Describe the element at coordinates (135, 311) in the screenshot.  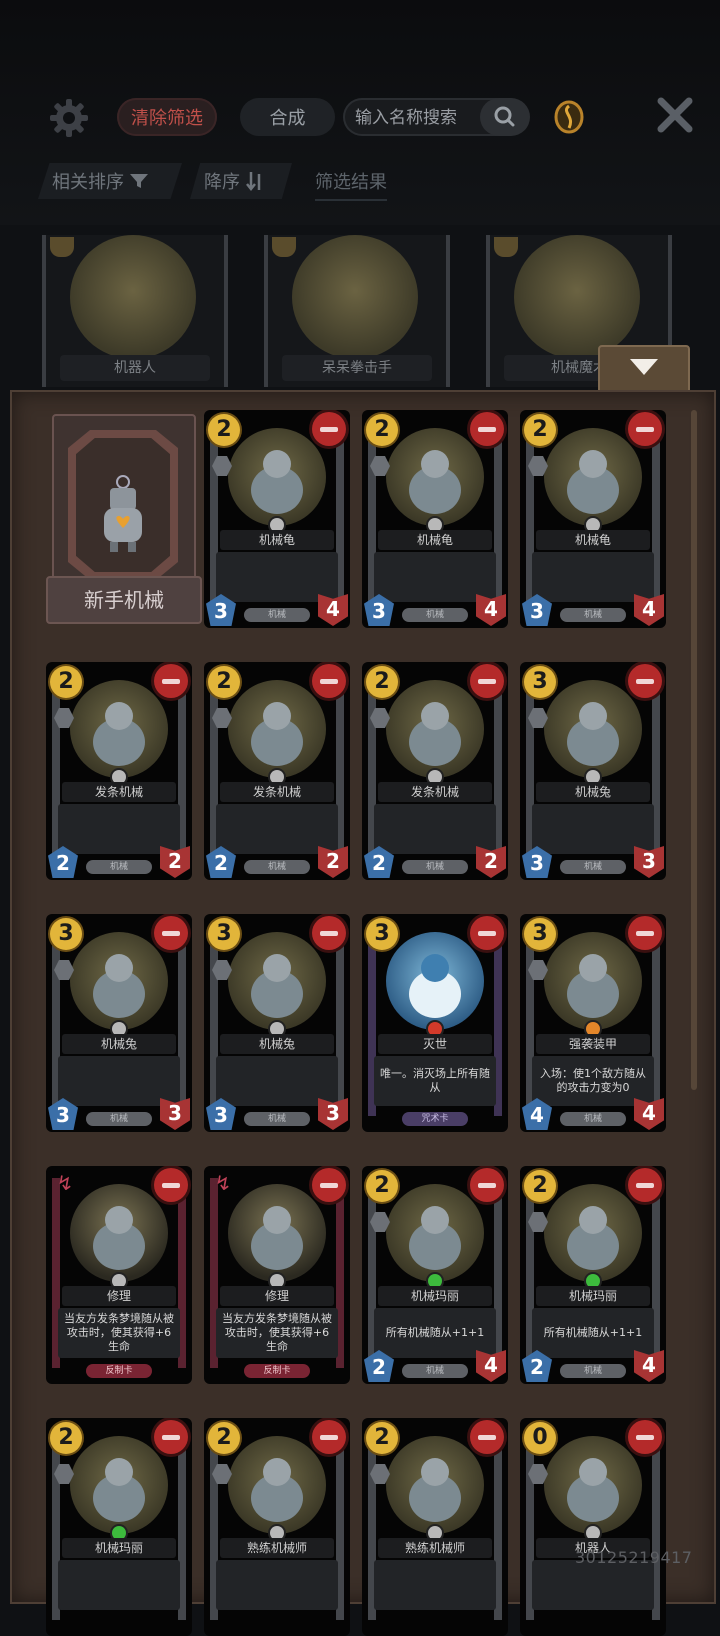
I see `collection-card: 机器人` at that location.